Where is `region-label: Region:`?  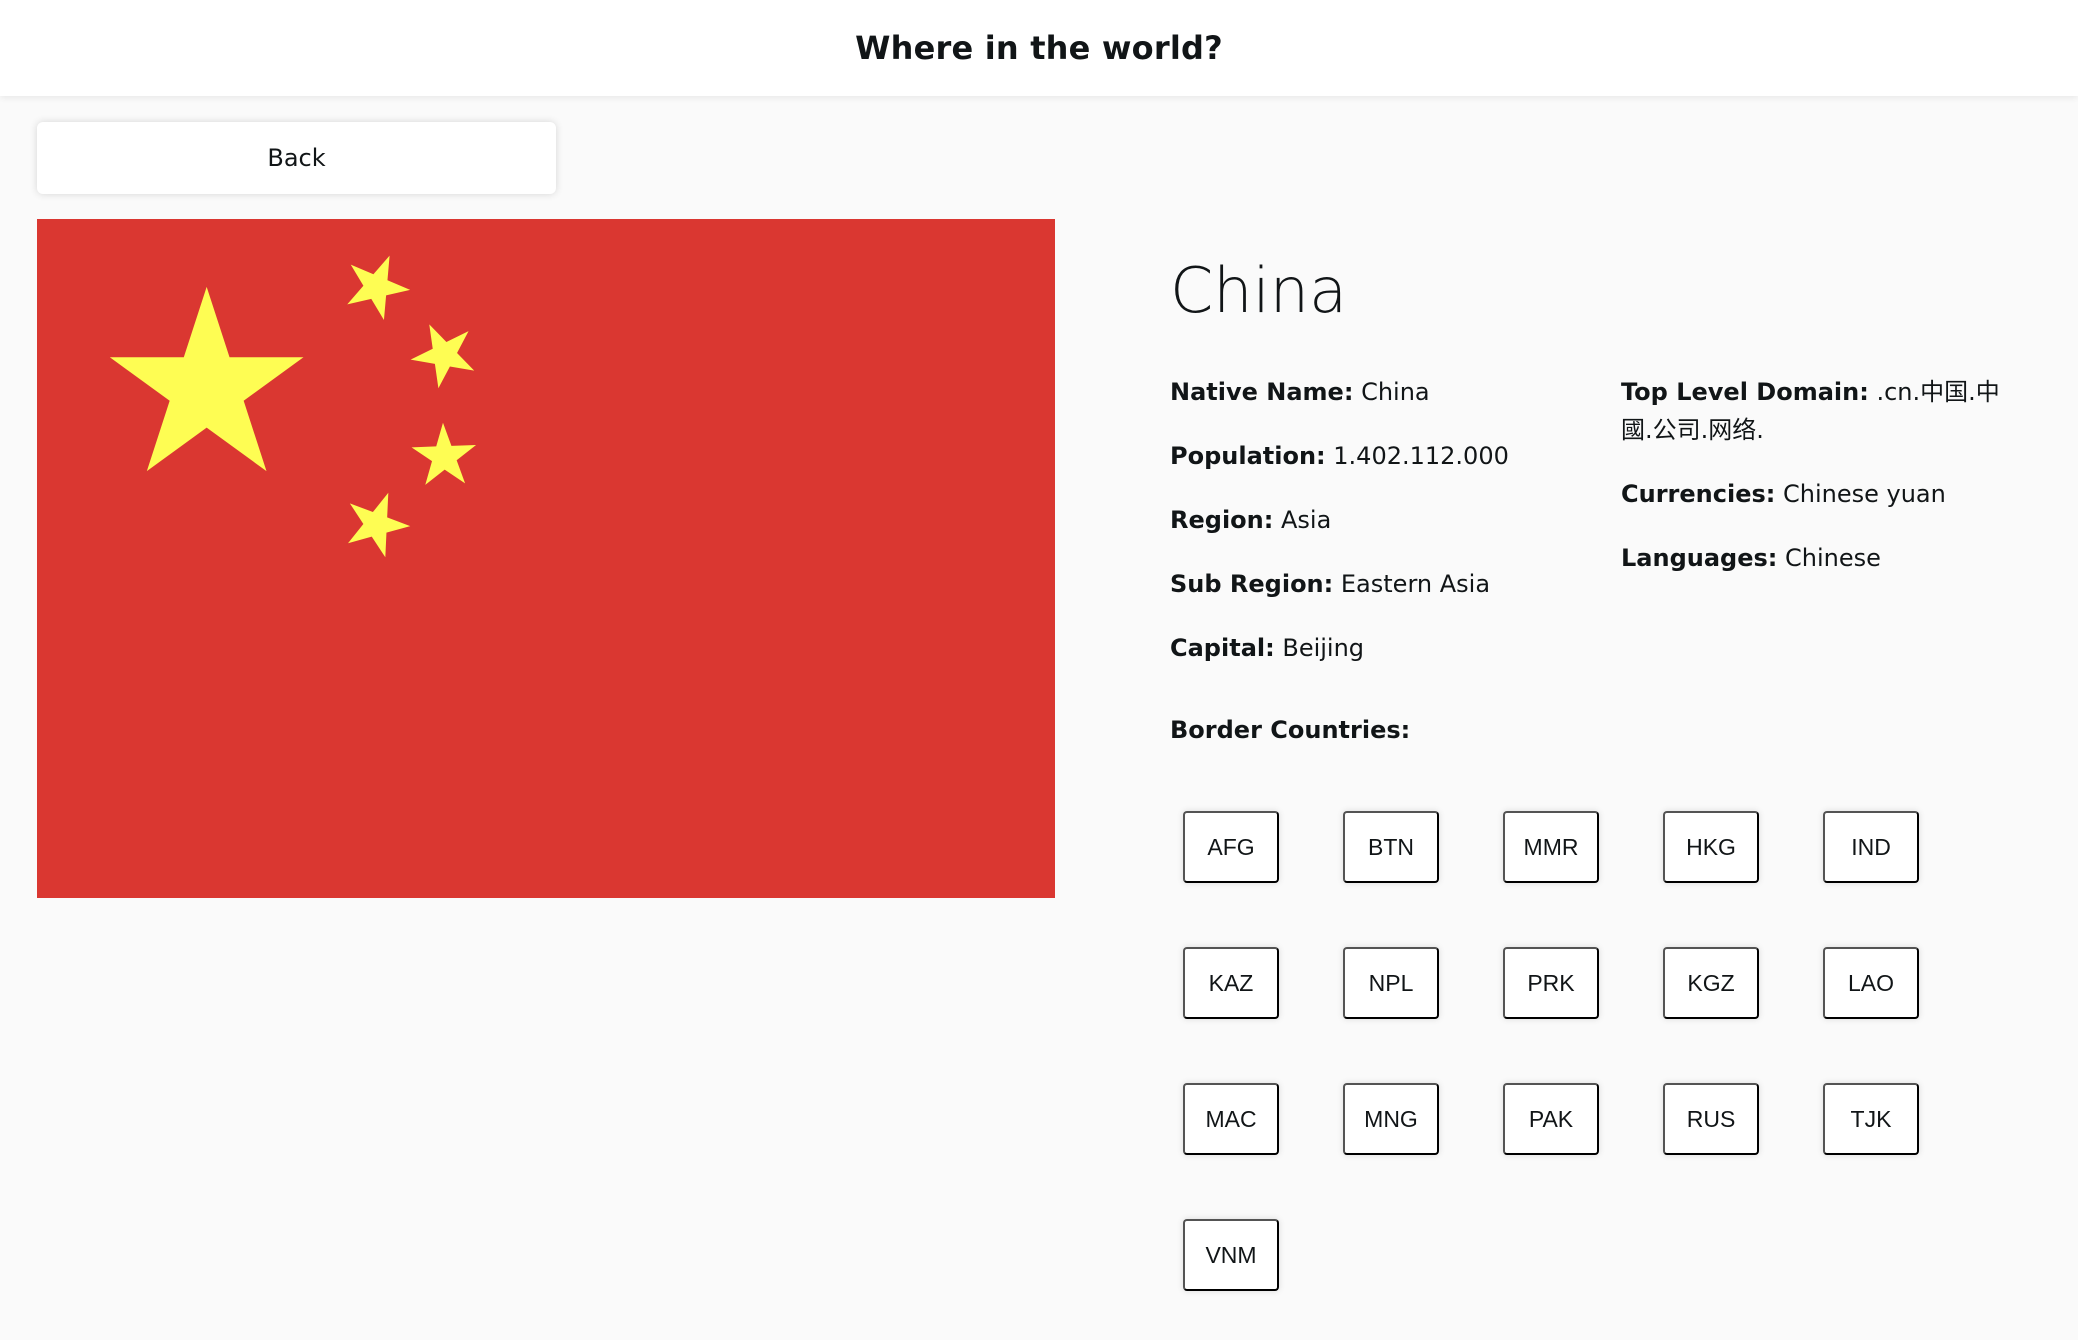 region-label: Region: is located at coordinates (1222, 520).